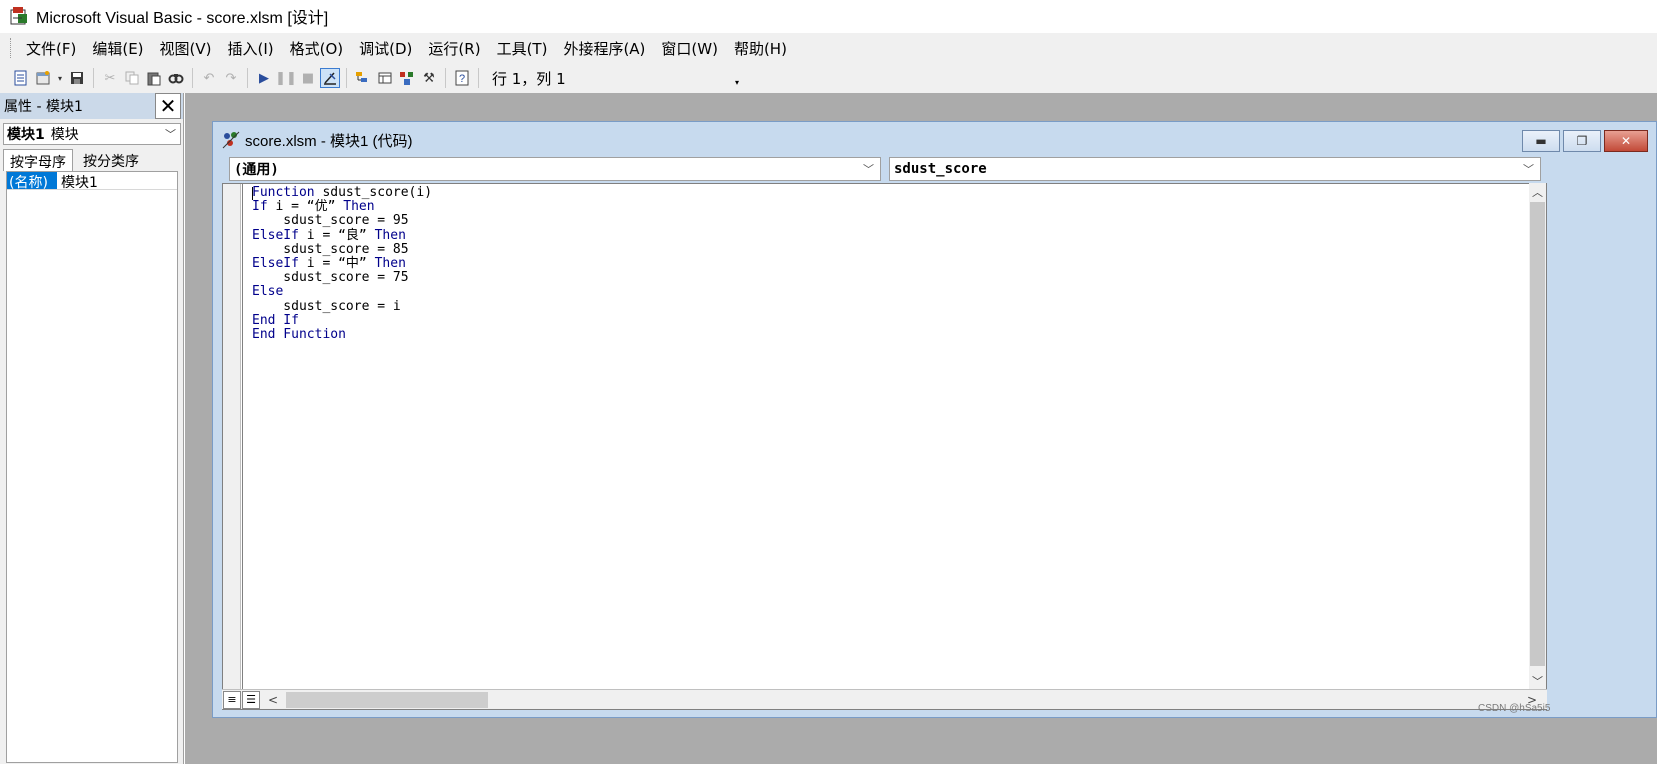 The image size is (1657, 764). Describe the element at coordinates (92, 134) in the screenshot. I see `object-selector: 模块1 模块 ﹀` at that location.